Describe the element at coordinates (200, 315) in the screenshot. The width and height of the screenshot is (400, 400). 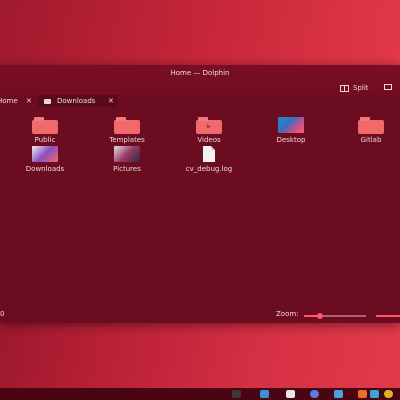
I see `status-bar: 0 Zoom:` at that location.